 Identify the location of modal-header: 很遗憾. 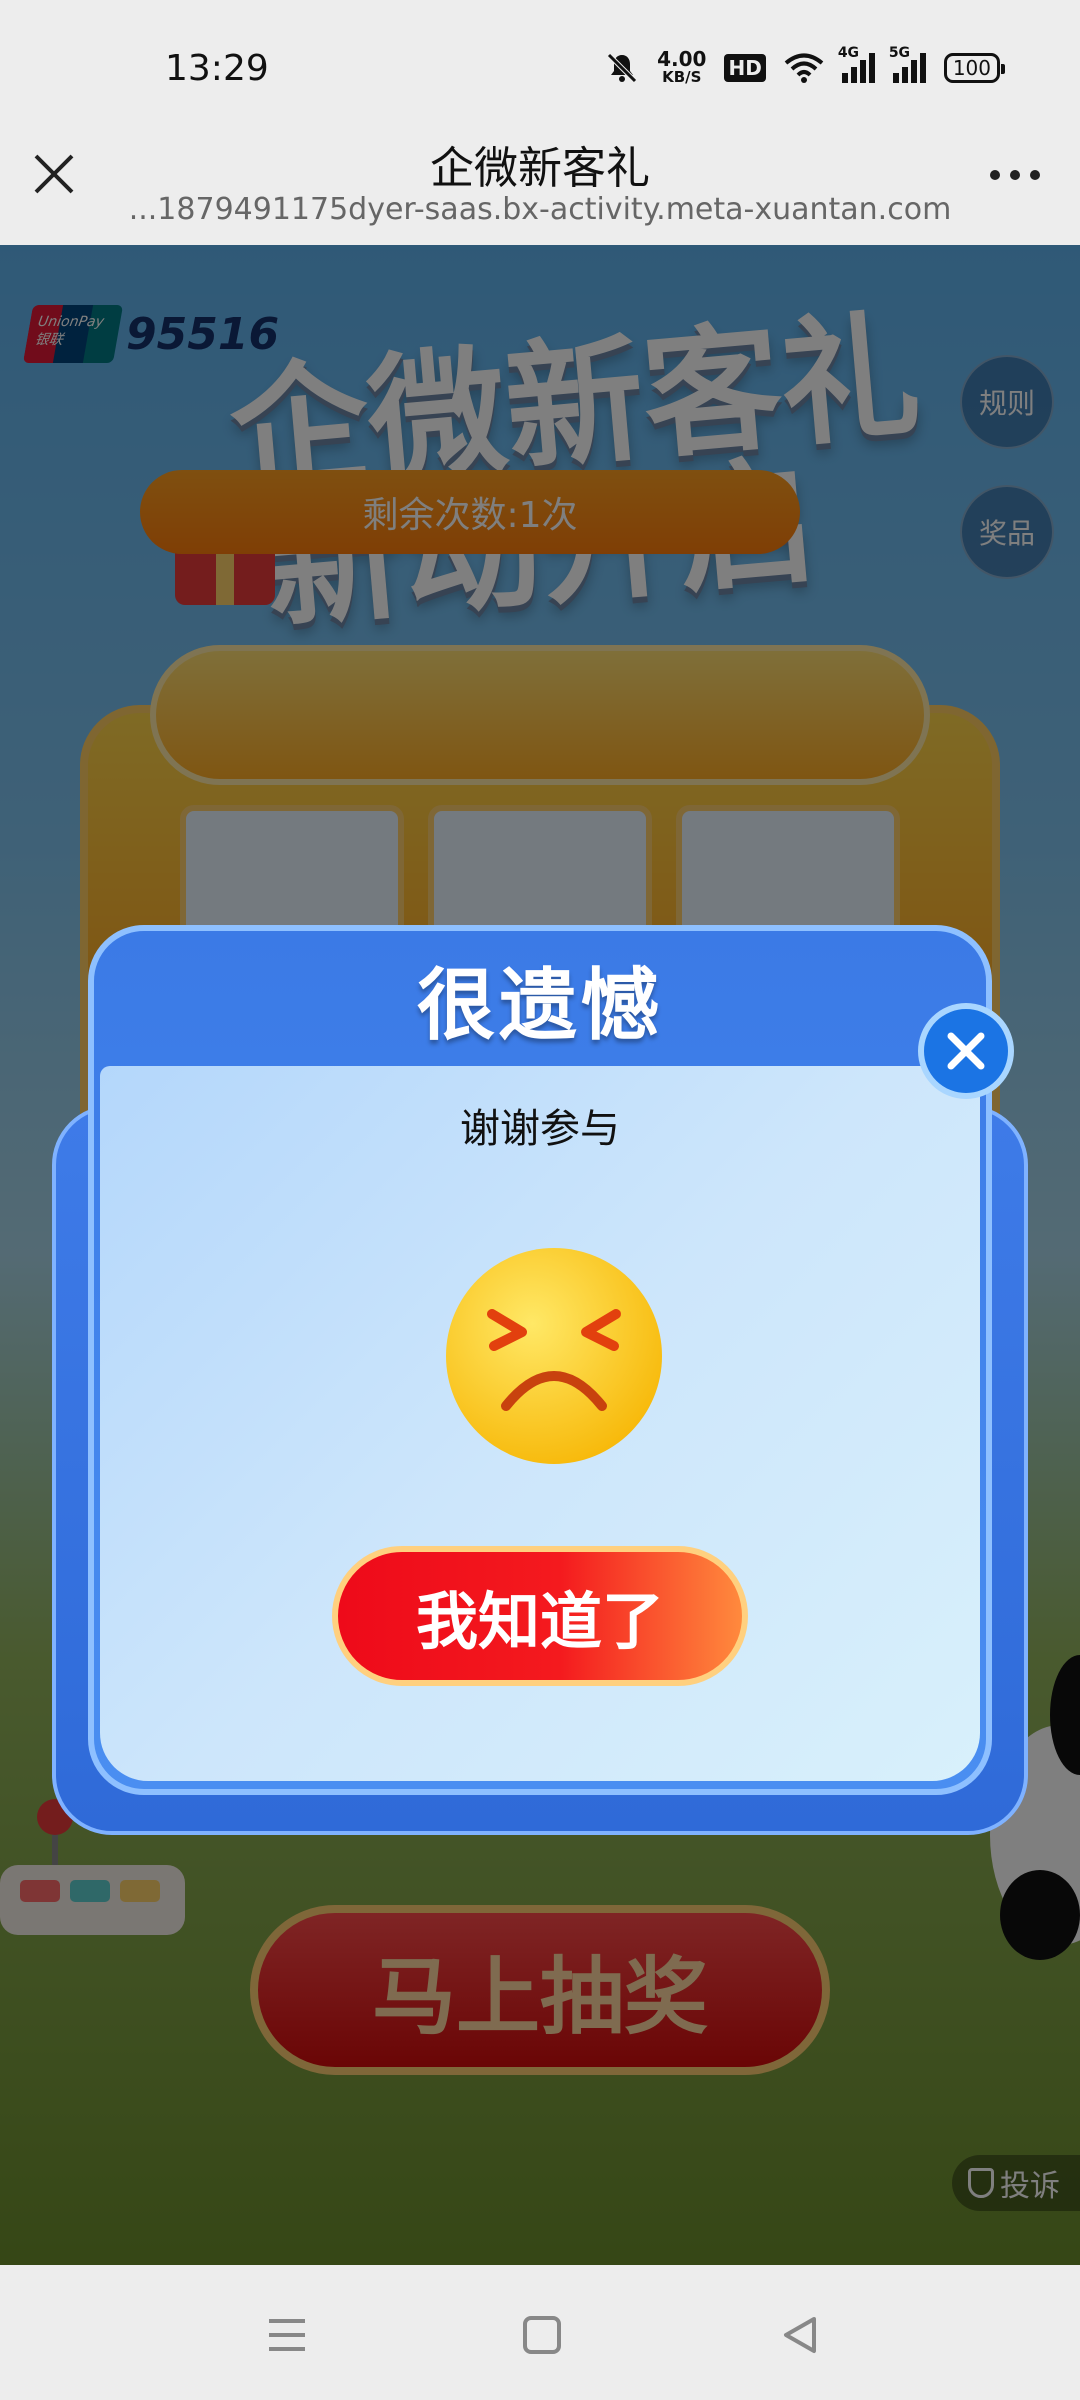
(540, 998).